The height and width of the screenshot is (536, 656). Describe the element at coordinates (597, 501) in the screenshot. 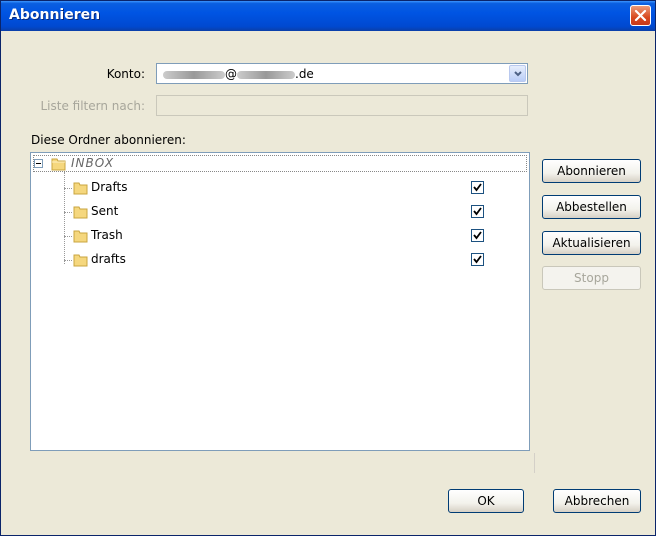

I see `cancel-button: Abbrechen` at that location.